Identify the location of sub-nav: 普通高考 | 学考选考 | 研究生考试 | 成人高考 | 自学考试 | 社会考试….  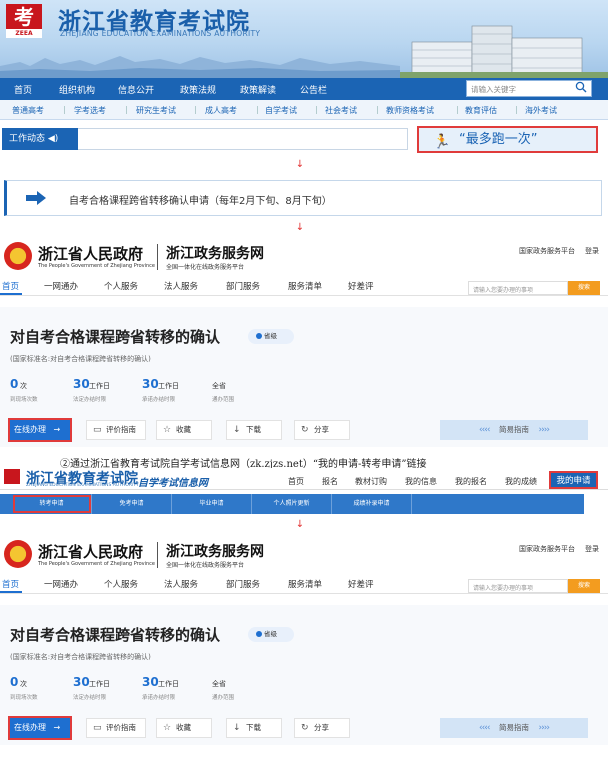
(304, 110).